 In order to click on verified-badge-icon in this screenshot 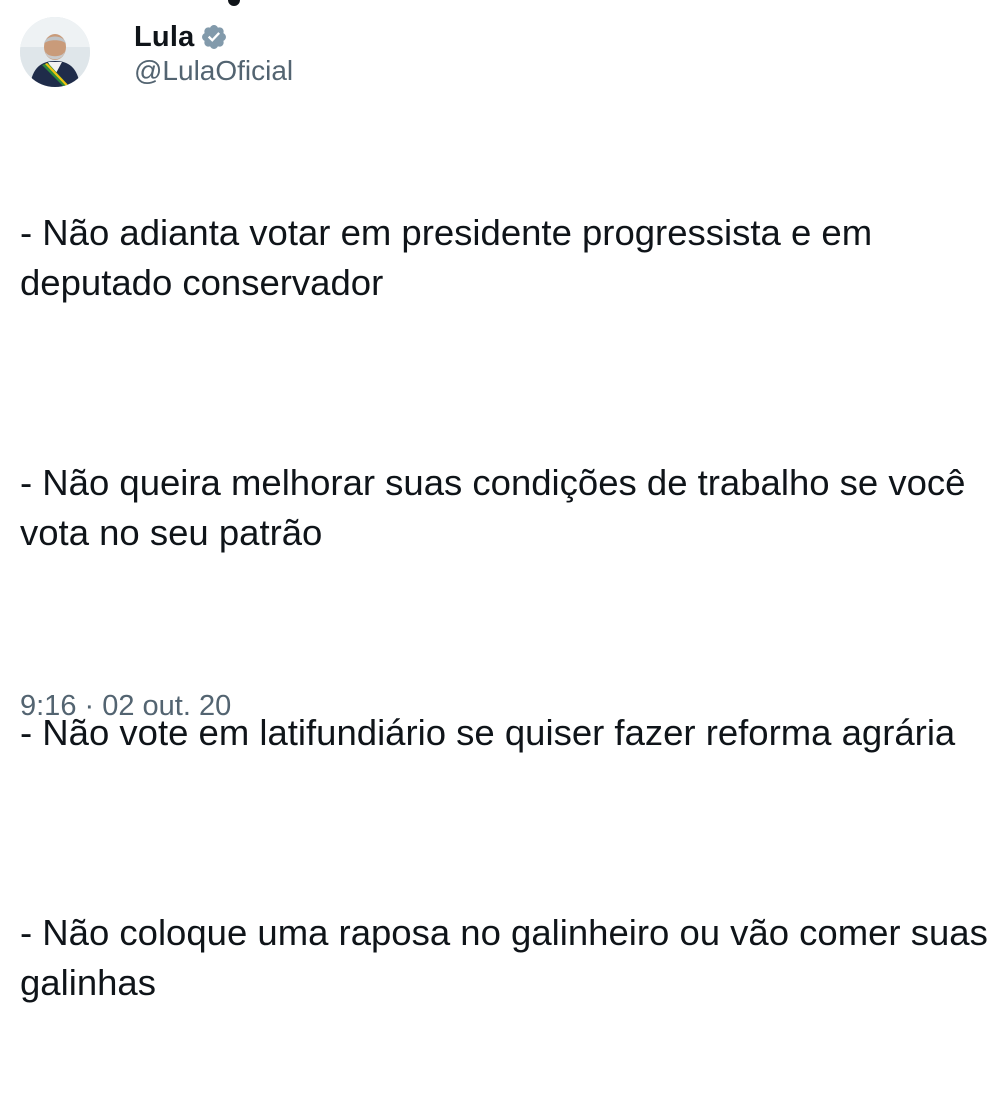, I will do `click(214, 37)`.